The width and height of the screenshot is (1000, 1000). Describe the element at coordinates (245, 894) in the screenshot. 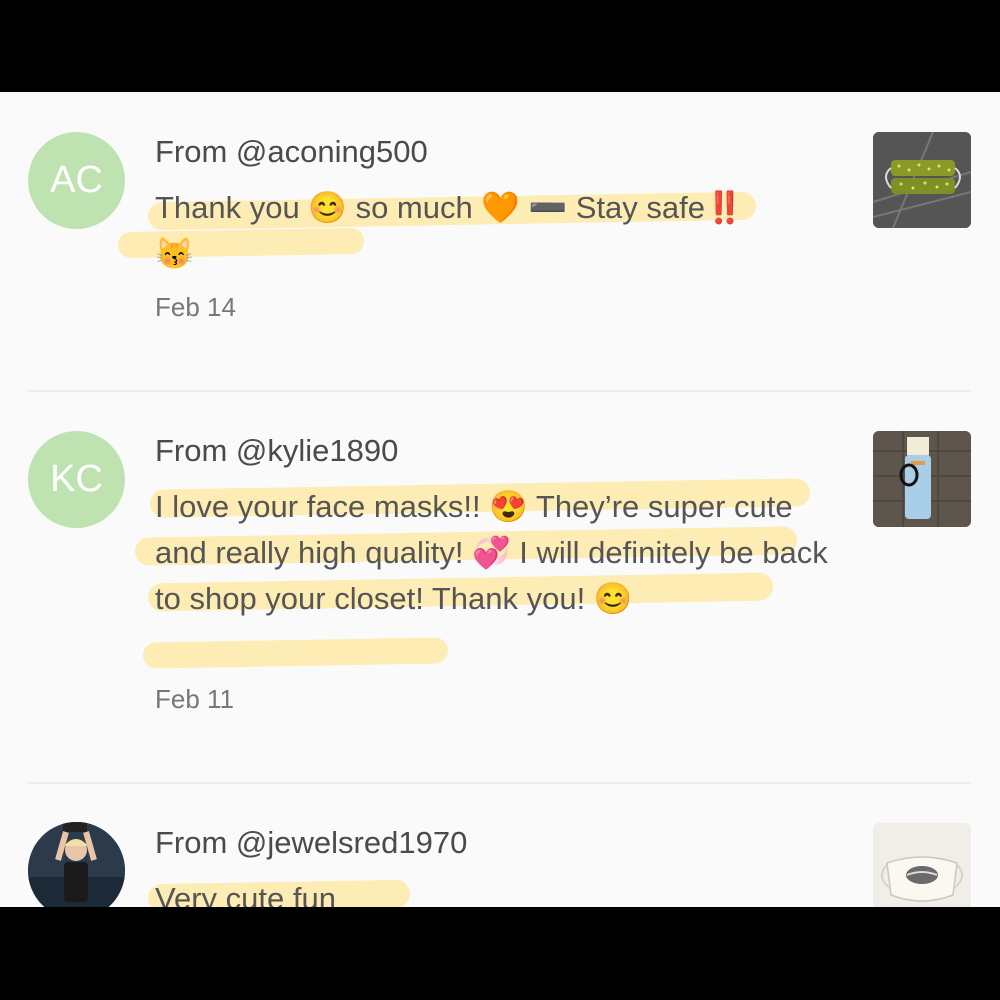

I see `review-message: Very cute fun` at that location.